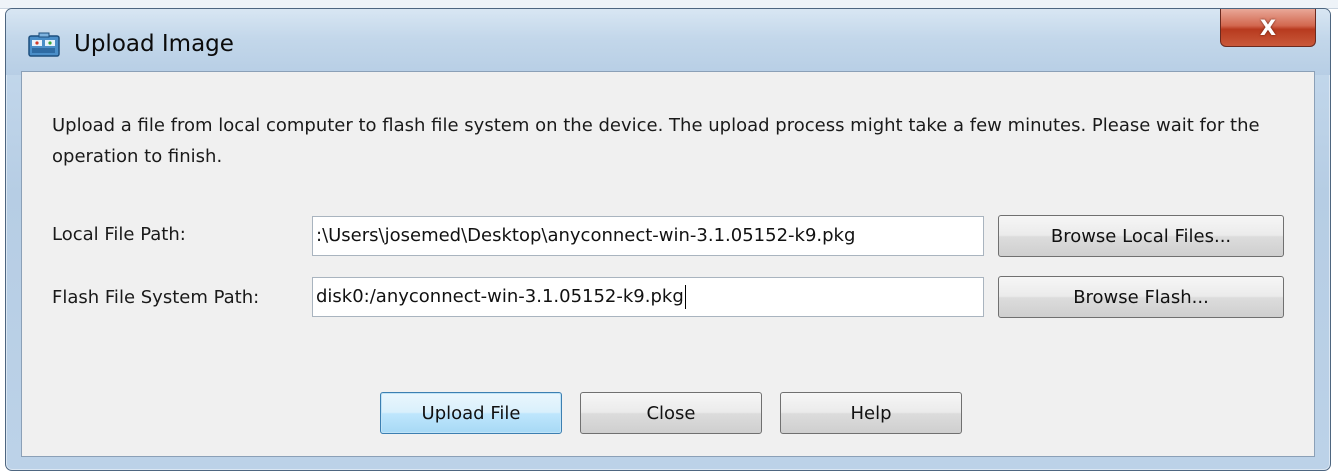 Image resolution: width=1338 pixels, height=475 pixels. Describe the element at coordinates (871, 413) in the screenshot. I see `help-button: Help` at that location.